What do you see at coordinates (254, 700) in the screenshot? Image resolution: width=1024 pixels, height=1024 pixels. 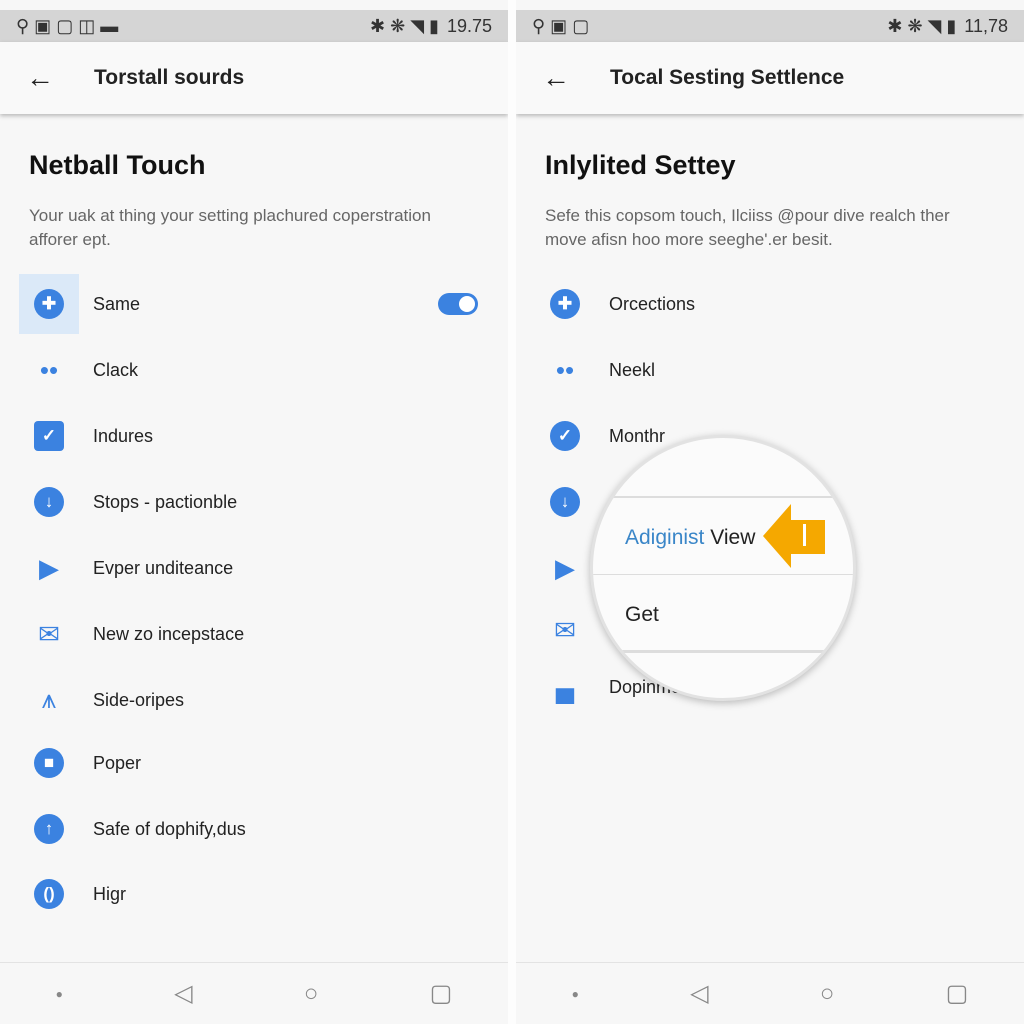 I see `list-item: ⩚ Side-oripes` at bounding box center [254, 700].